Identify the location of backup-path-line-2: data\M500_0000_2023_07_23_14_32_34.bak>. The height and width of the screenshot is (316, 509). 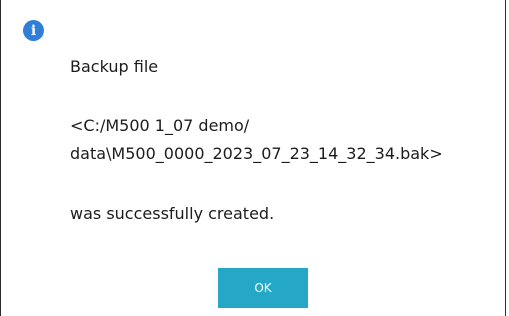
(256, 153).